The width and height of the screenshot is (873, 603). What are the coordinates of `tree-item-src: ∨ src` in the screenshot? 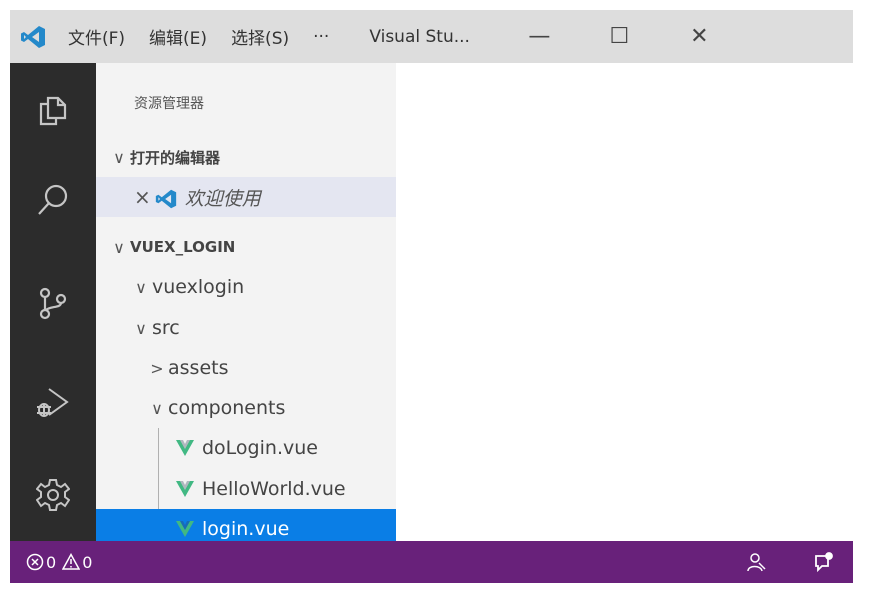 It's located at (246, 328).